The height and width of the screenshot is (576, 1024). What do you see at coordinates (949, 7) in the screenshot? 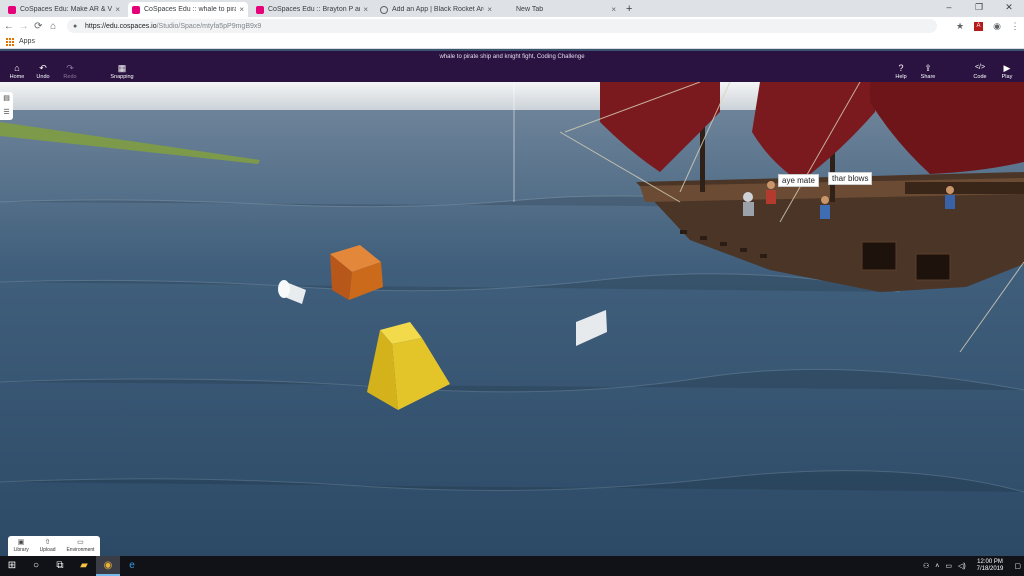
I see `minimize-button: –` at bounding box center [949, 7].